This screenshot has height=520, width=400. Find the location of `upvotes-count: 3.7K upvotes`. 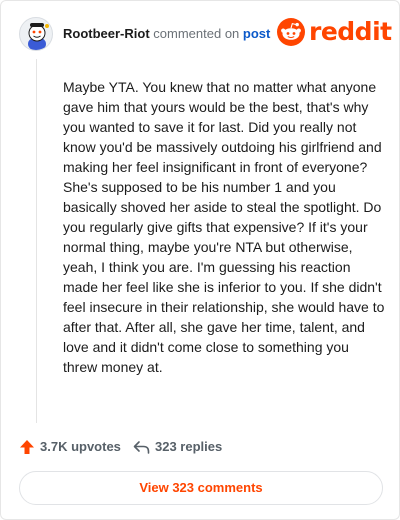

upvotes-count: 3.7K upvotes is located at coordinates (80, 446).